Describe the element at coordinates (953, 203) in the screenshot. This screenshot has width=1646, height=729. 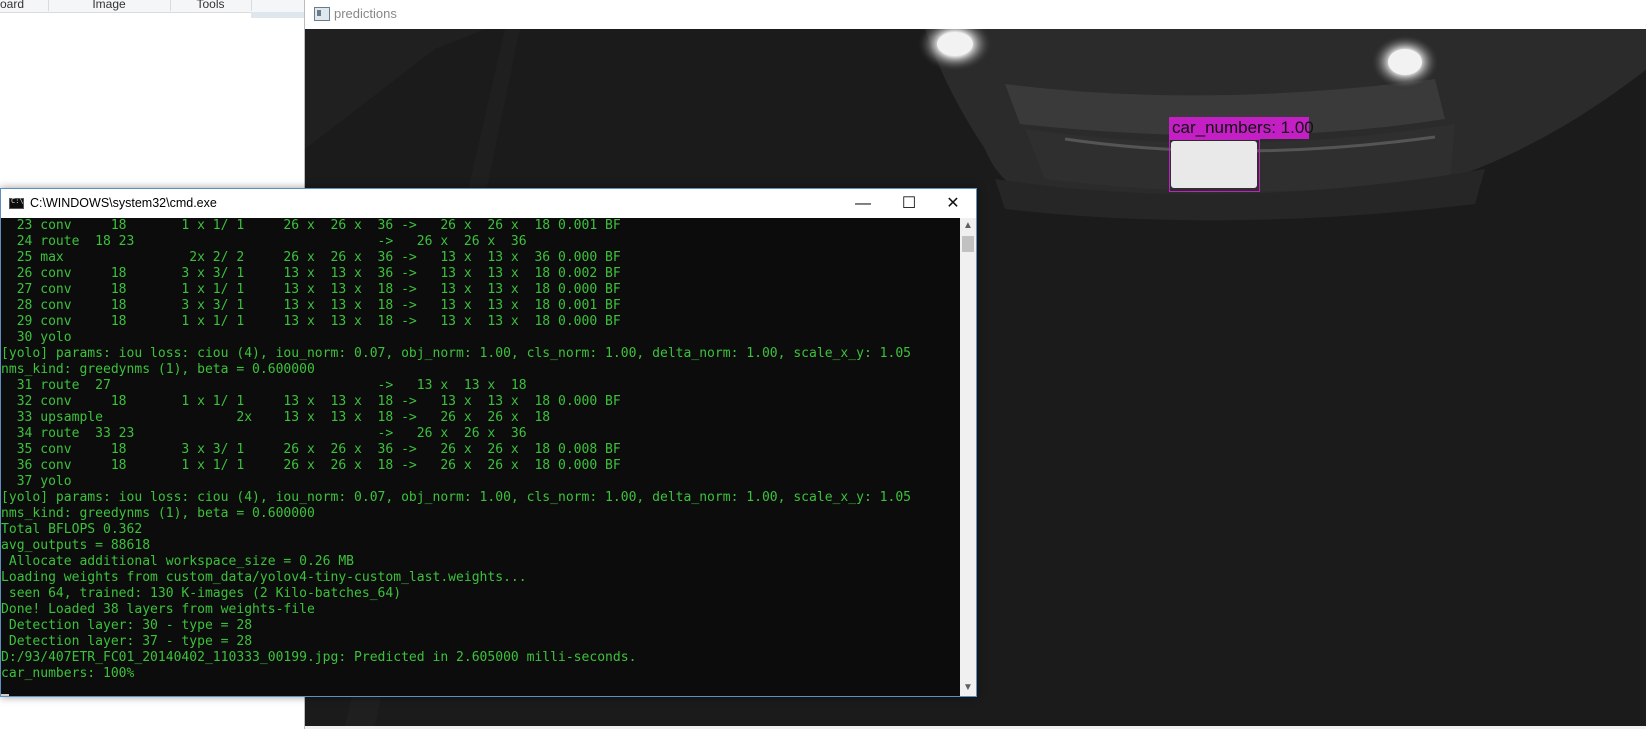
I see `close-button: ✕` at that location.